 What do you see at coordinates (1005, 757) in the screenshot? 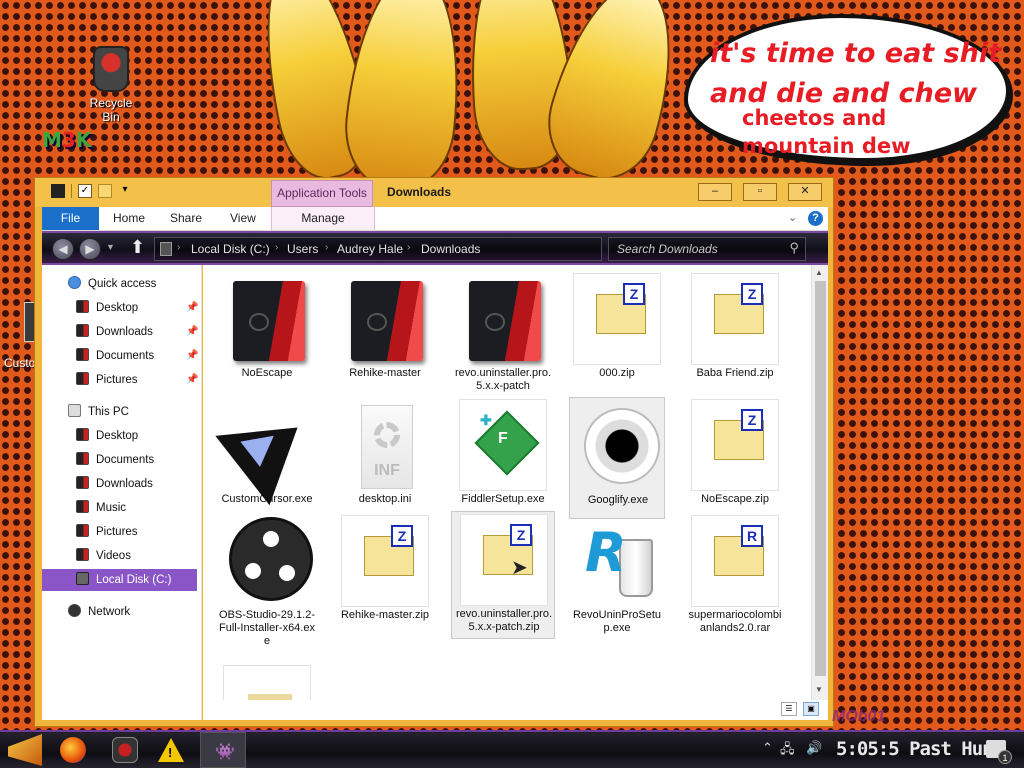
I see `notification-count-badge: 1` at bounding box center [1005, 757].